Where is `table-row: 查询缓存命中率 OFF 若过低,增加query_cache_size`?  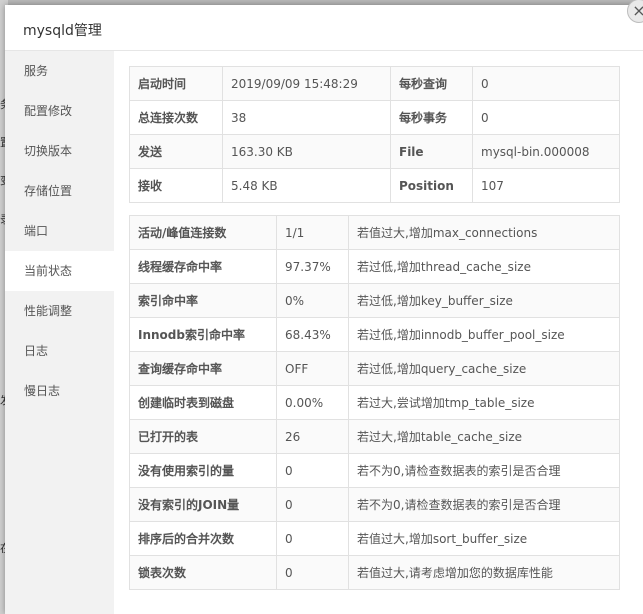 table-row: 查询缓存命中率 OFF 若过低,增加query_cache_size is located at coordinates (374, 368).